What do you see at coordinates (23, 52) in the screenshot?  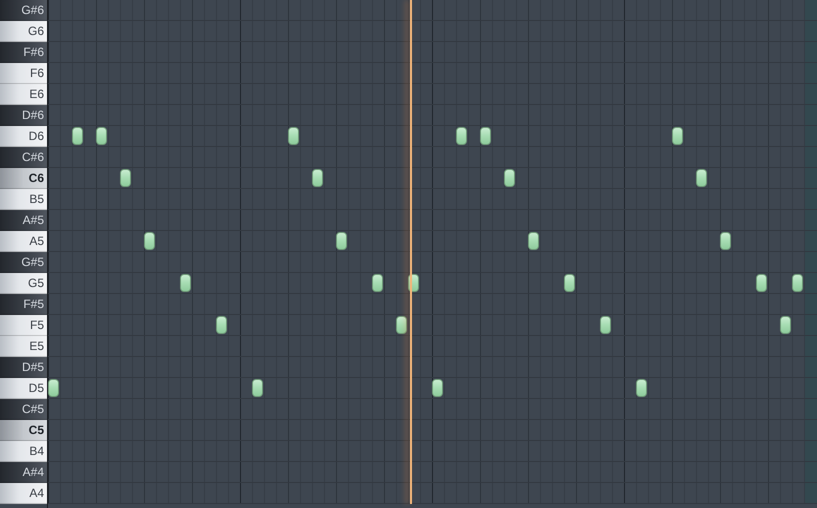 I see `piano-key: F#6` at bounding box center [23, 52].